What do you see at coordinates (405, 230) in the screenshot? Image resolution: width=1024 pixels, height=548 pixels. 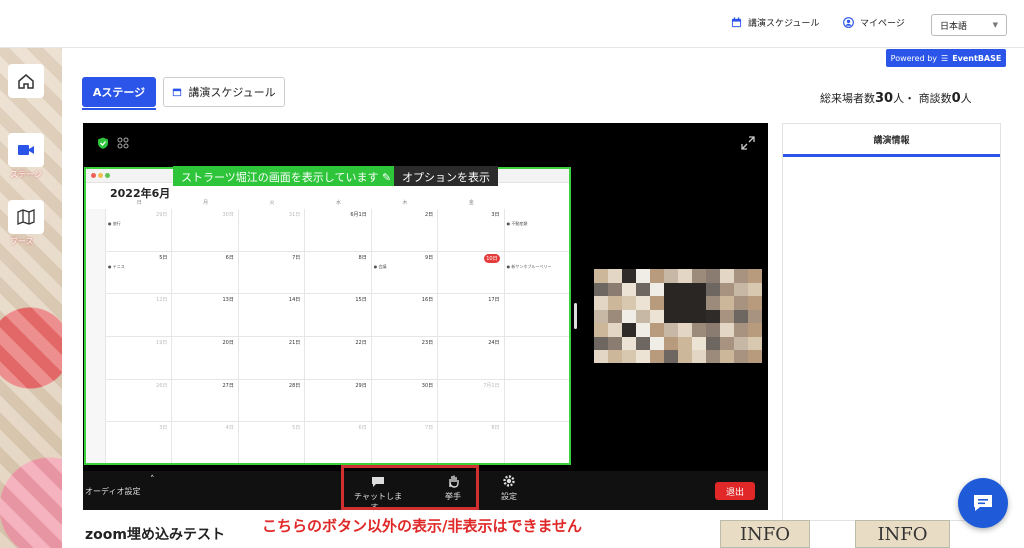 I see `calendar-day-cell: 2日` at bounding box center [405, 230].